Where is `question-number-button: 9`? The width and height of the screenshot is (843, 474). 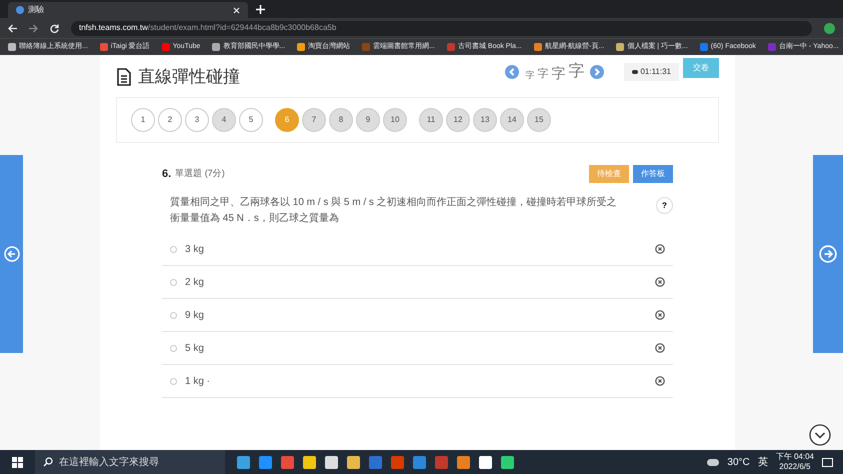
question-number-button: 9 is located at coordinates (368, 120).